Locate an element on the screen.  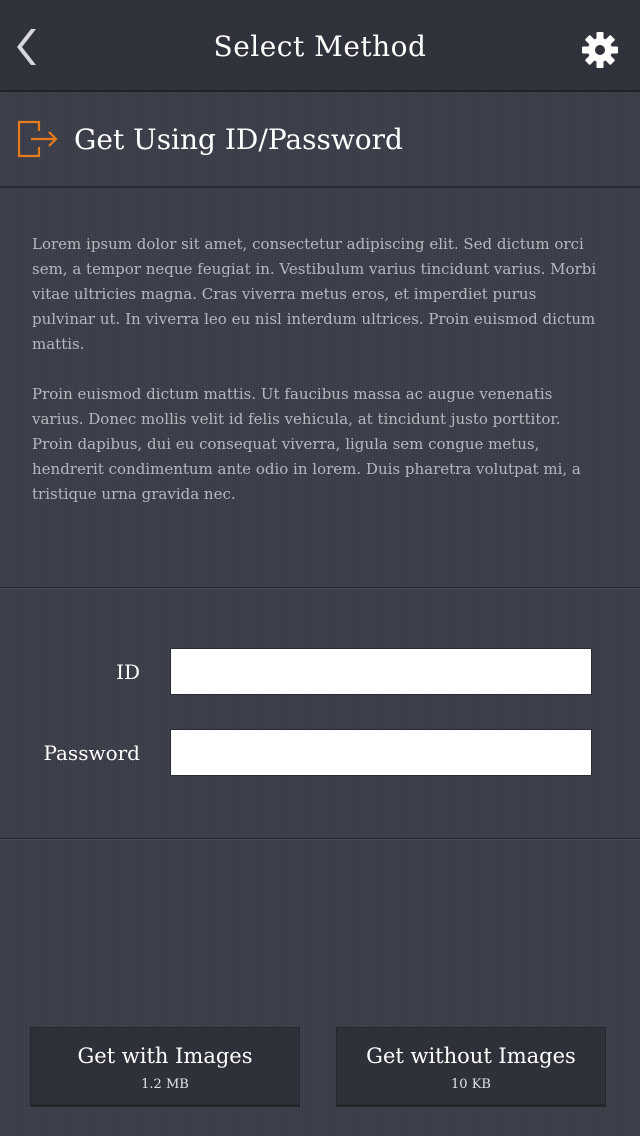
get-without-images-label: Get without Images is located at coordinates (471, 1056).